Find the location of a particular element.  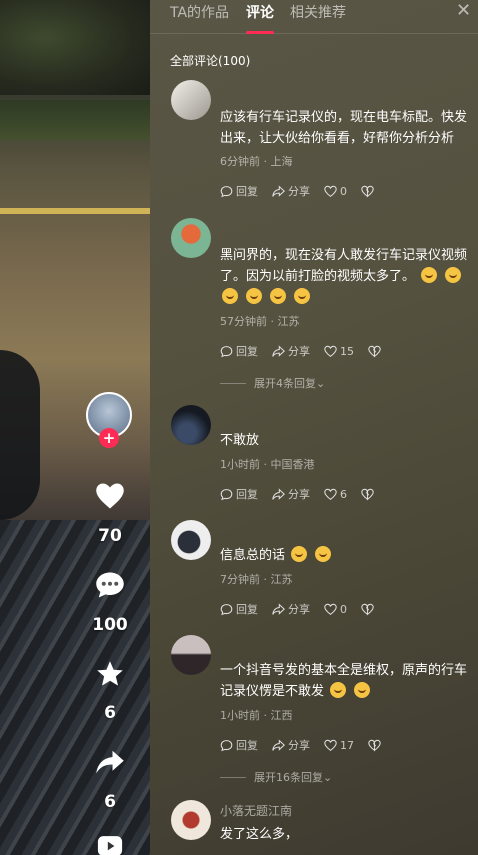

like-button: 6 is located at coordinates (335, 494).